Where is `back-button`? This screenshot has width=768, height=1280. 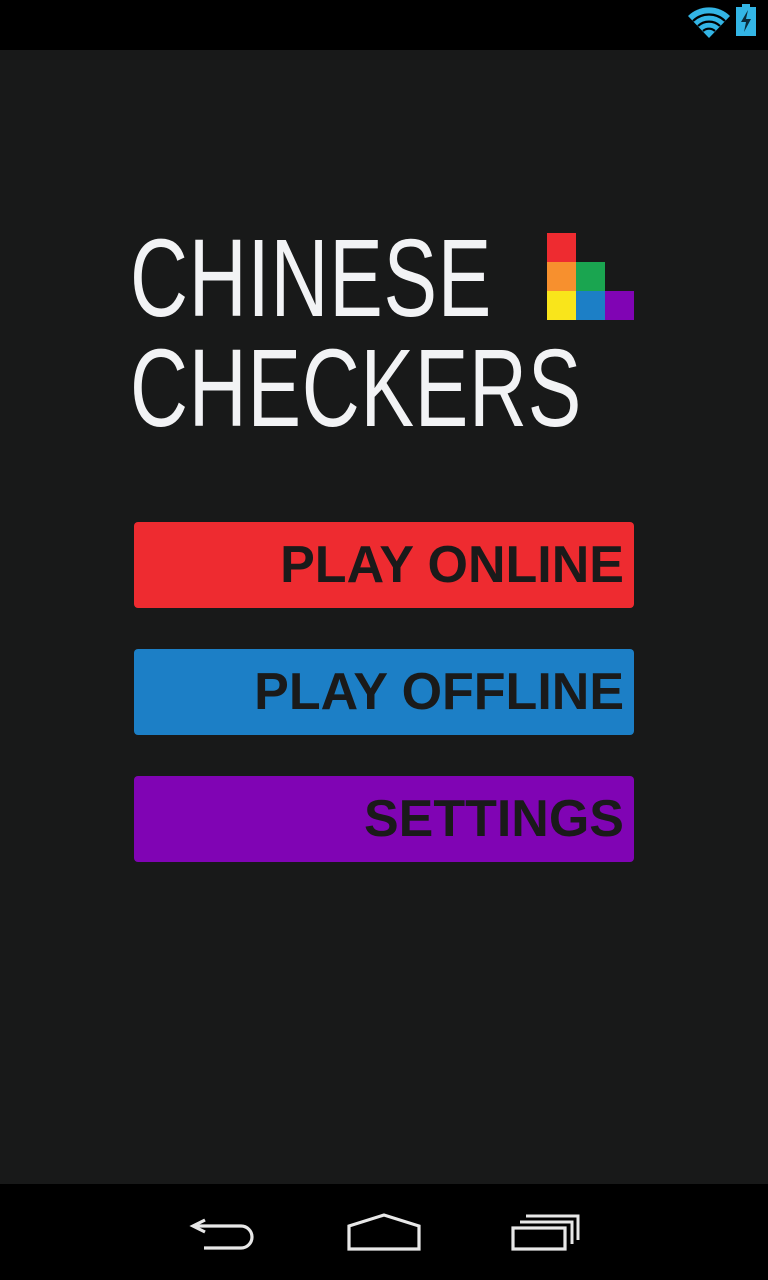 back-button is located at coordinates (224, 1232).